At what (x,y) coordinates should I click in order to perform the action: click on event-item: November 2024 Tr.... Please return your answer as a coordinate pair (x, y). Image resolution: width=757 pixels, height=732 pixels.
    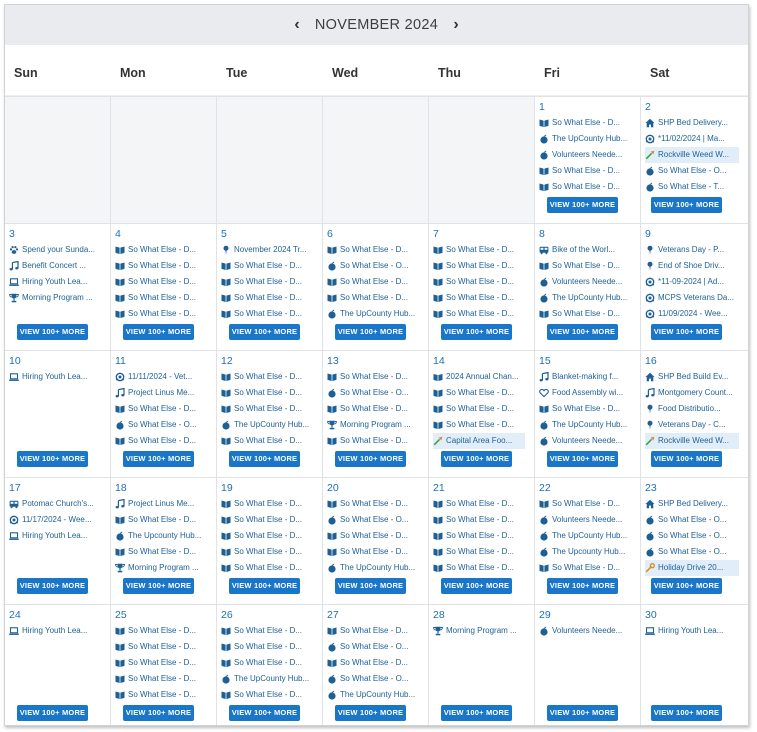
    Looking at the image, I should click on (270, 250).